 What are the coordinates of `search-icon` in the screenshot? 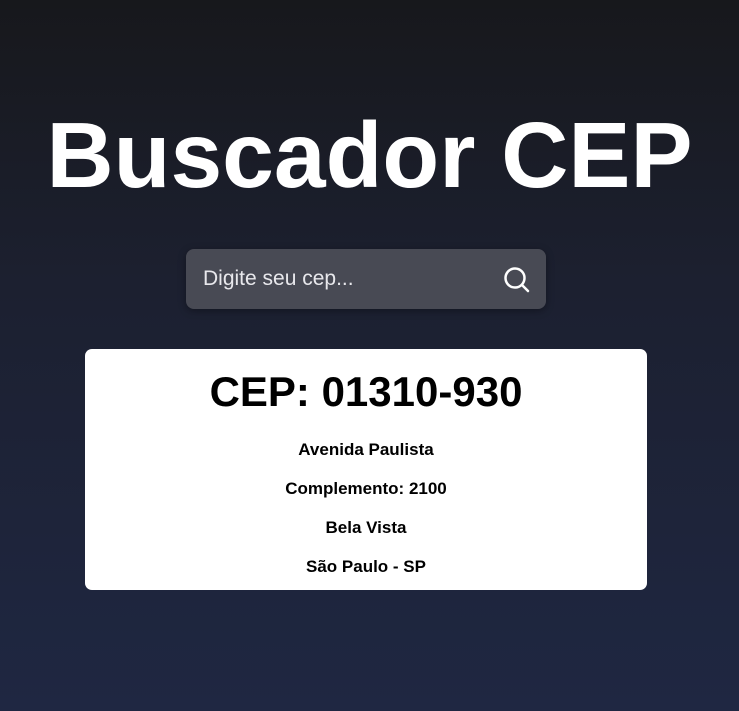 It's located at (517, 280).